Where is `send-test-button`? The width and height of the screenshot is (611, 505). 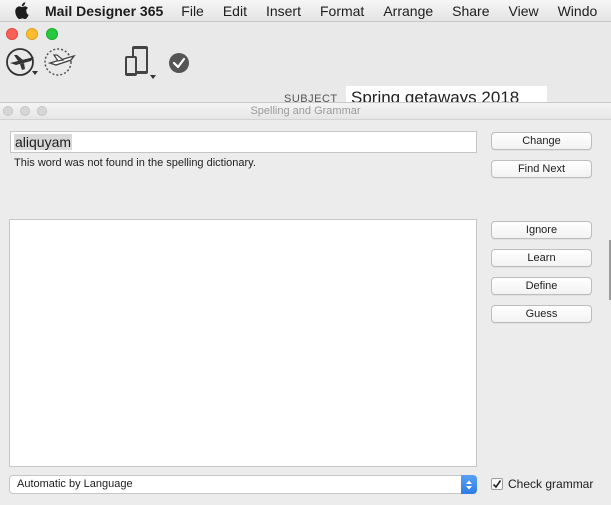
send-test-button is located at coordinates (60, 62).